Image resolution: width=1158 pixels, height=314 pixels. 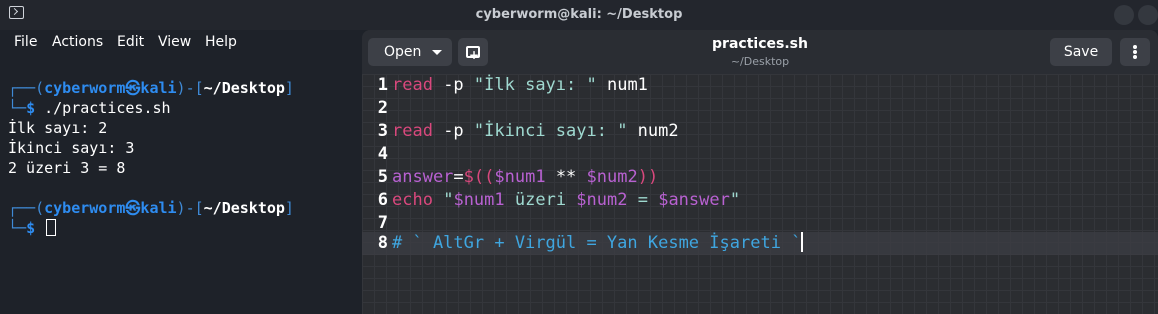 What do you see at coordinates (382, 85) in the screenshot?
I see `line-number: 1` at bounding box center [382, 85].